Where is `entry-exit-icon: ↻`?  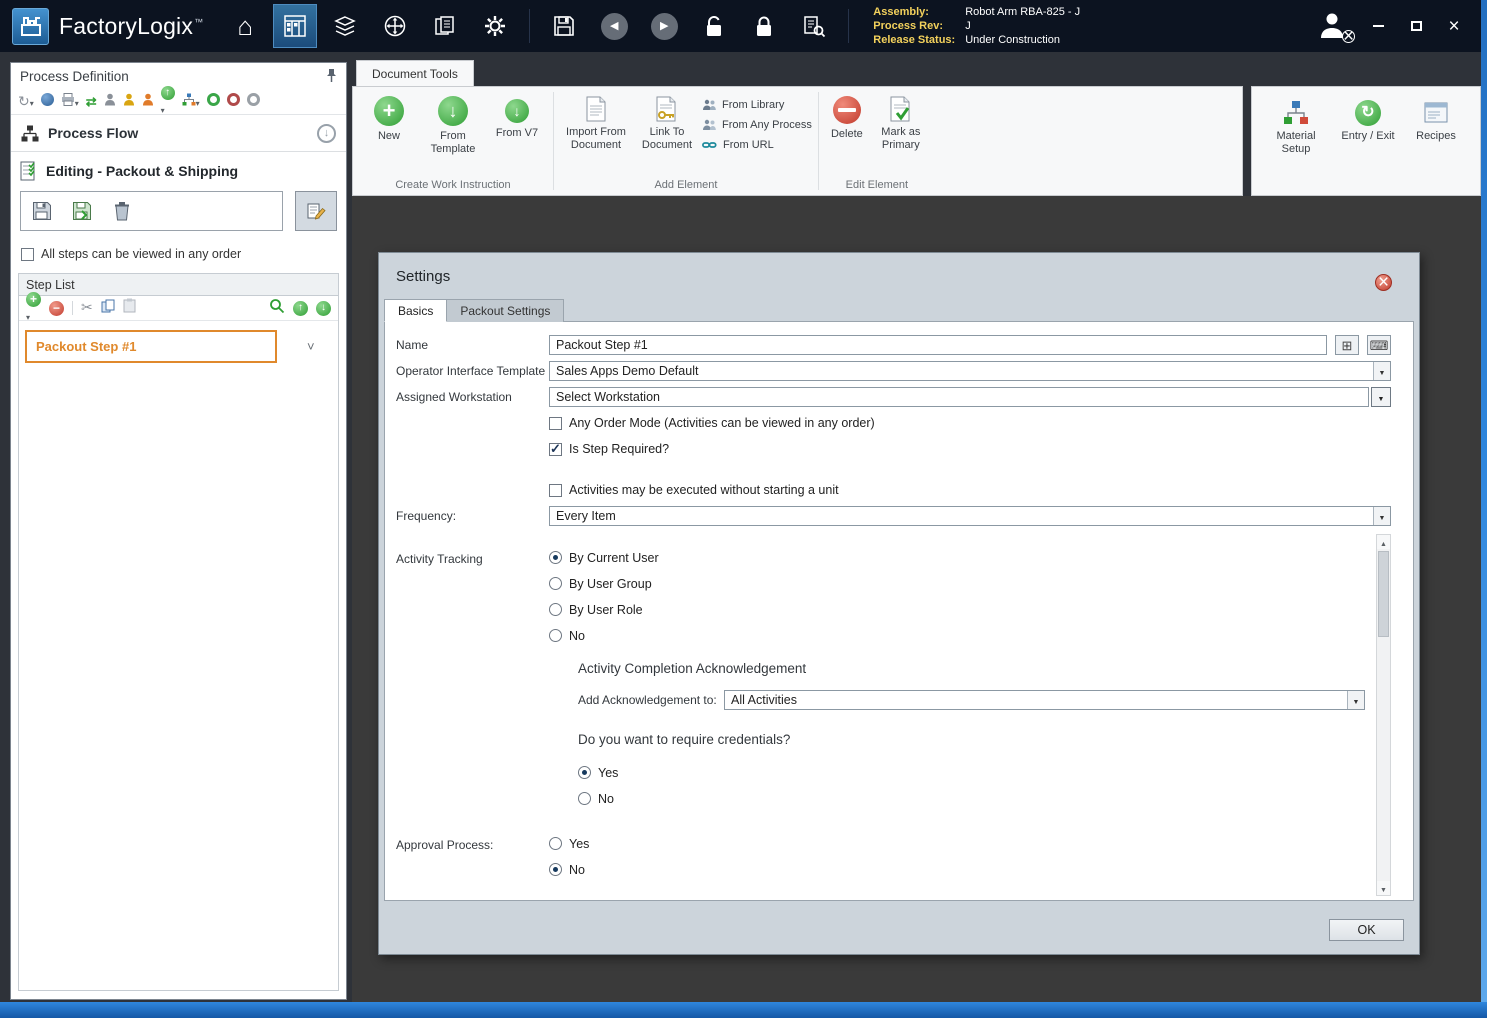
entry-exit-icon: ↻ is located at coordinates (1368, 113).